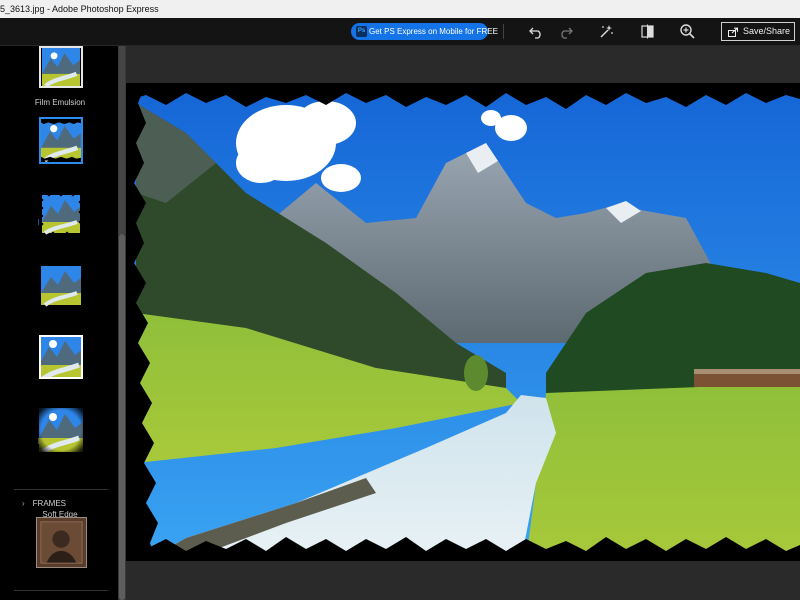  I want to click on save-share-label: Save/Share, so click(767, 31).